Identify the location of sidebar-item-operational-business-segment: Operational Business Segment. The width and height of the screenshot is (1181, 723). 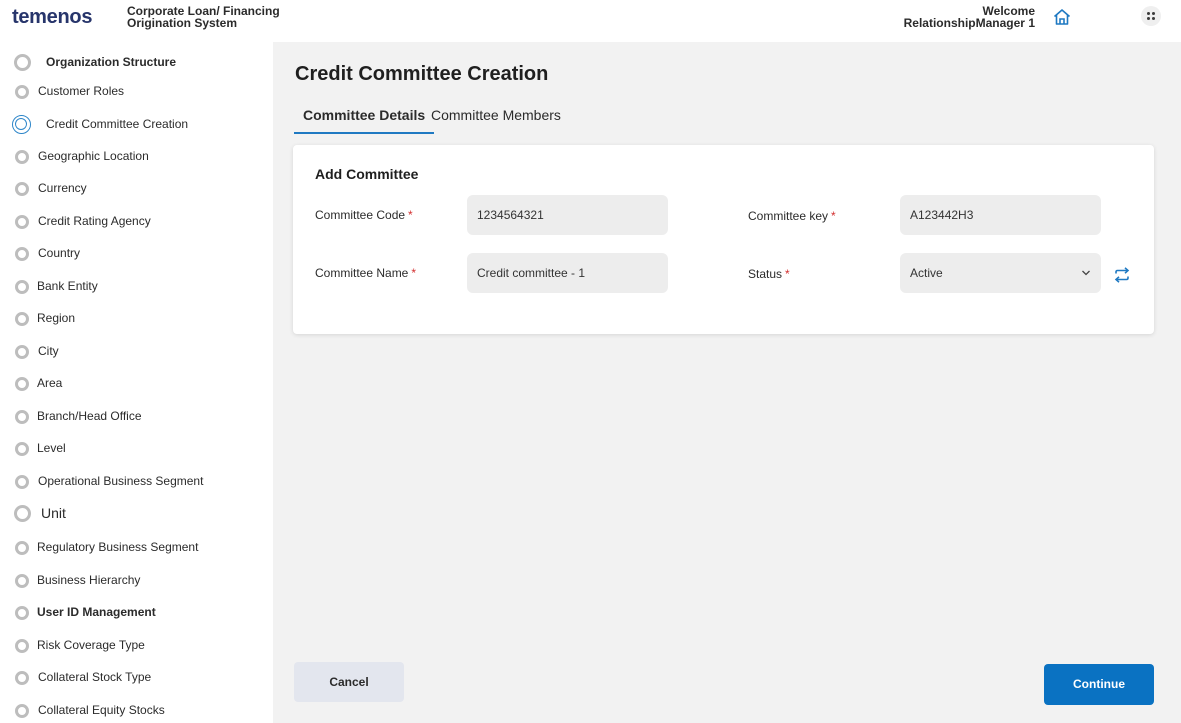
(136, 483).